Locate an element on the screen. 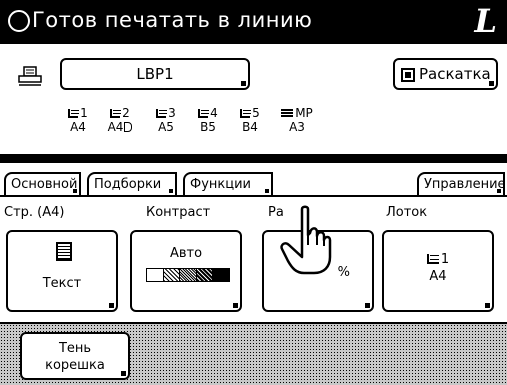 This screenshot has height=385, width=507. page-size-label: Стр. (A4) is located at coordinates (34, 212).